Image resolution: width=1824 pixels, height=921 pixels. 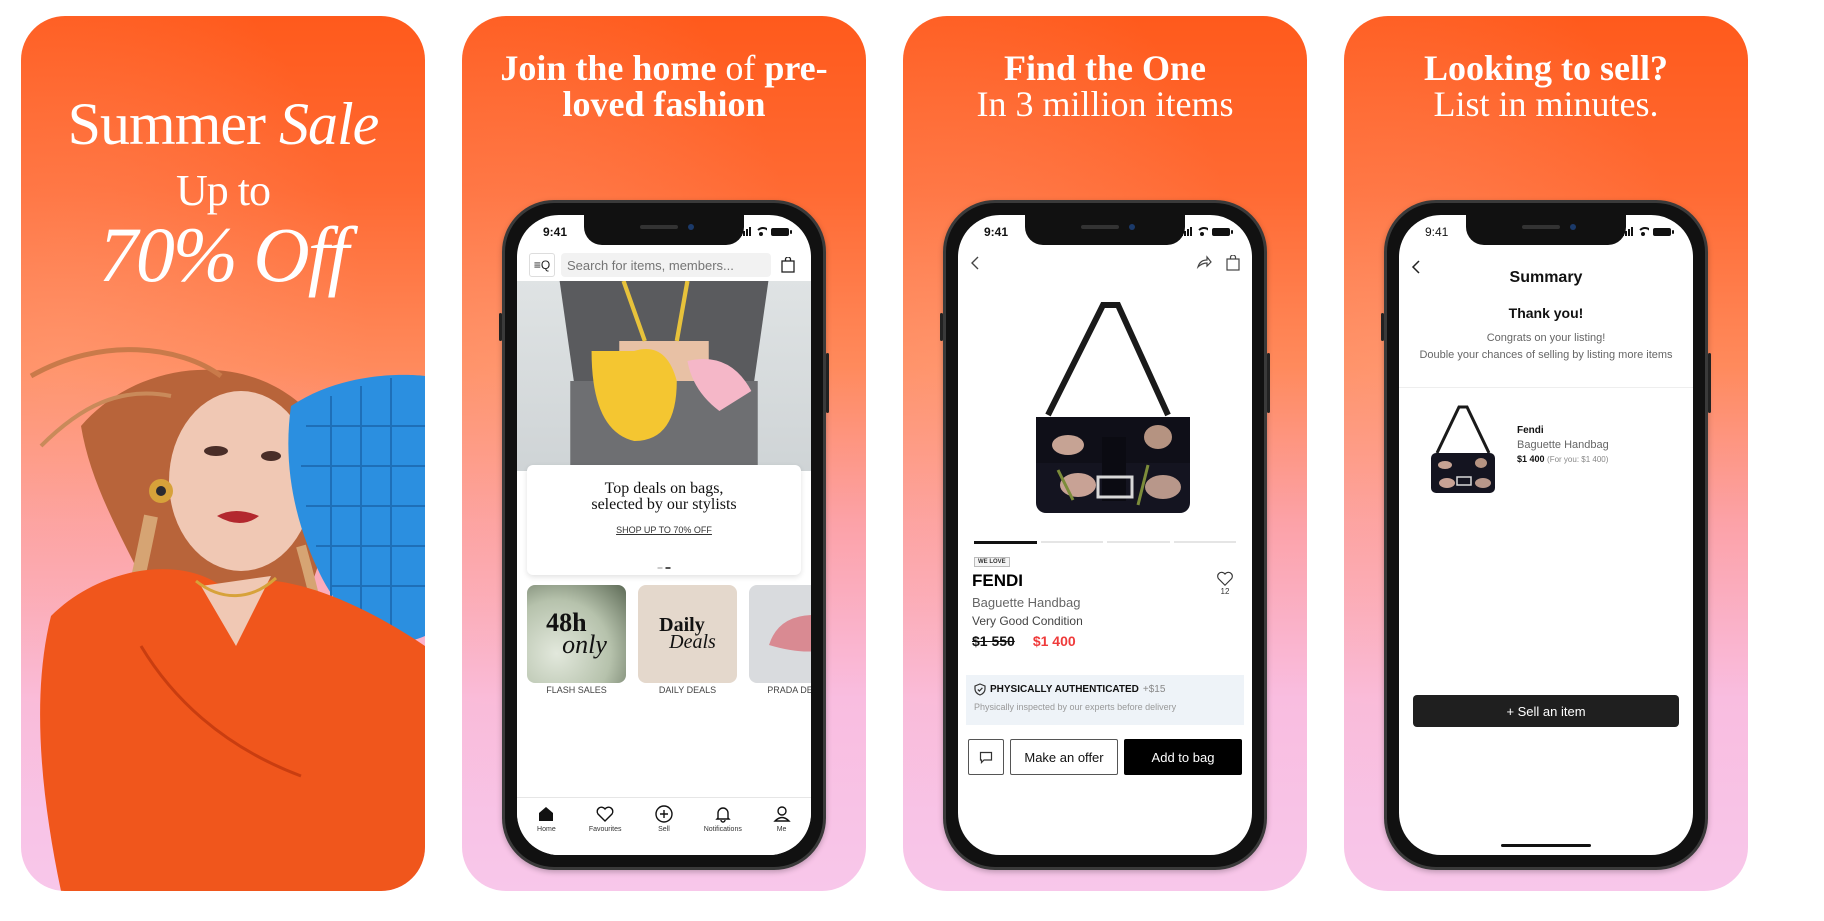 I want to click on pink-bag-image, so click(x=790, y=633).